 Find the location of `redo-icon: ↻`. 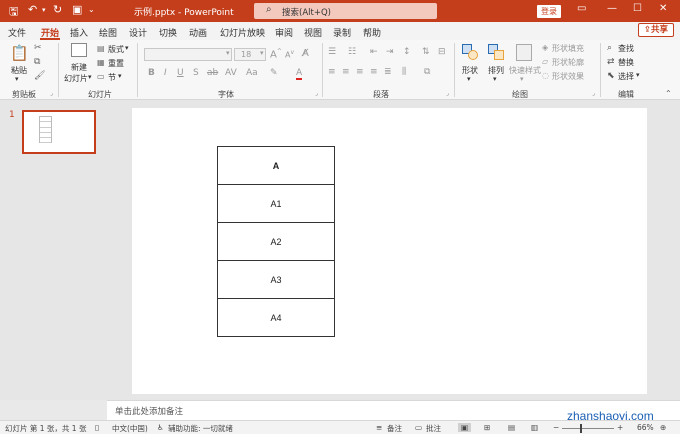

redo-icon: ↻ is located at coordinates (57, 9).